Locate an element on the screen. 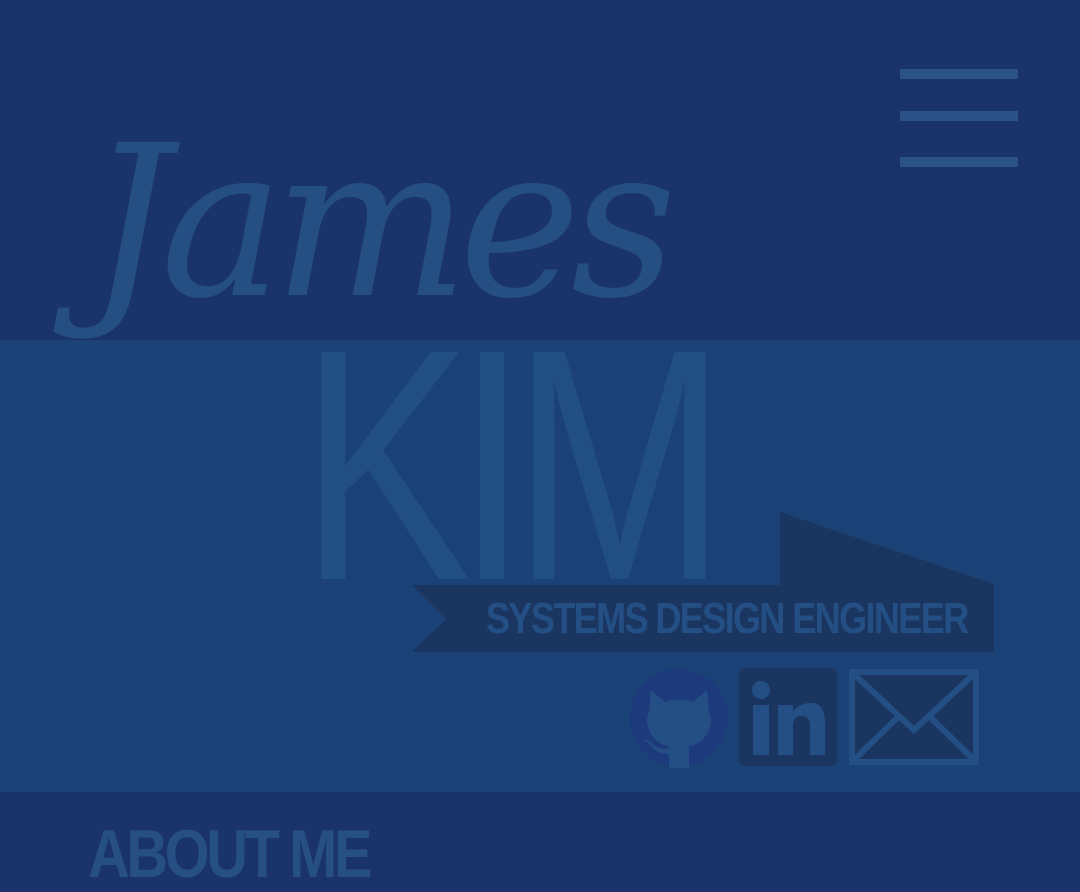 Image resolution: width=1080 pixels, height=892 pixels. linkedin-link is located at coordinates (788, 718).